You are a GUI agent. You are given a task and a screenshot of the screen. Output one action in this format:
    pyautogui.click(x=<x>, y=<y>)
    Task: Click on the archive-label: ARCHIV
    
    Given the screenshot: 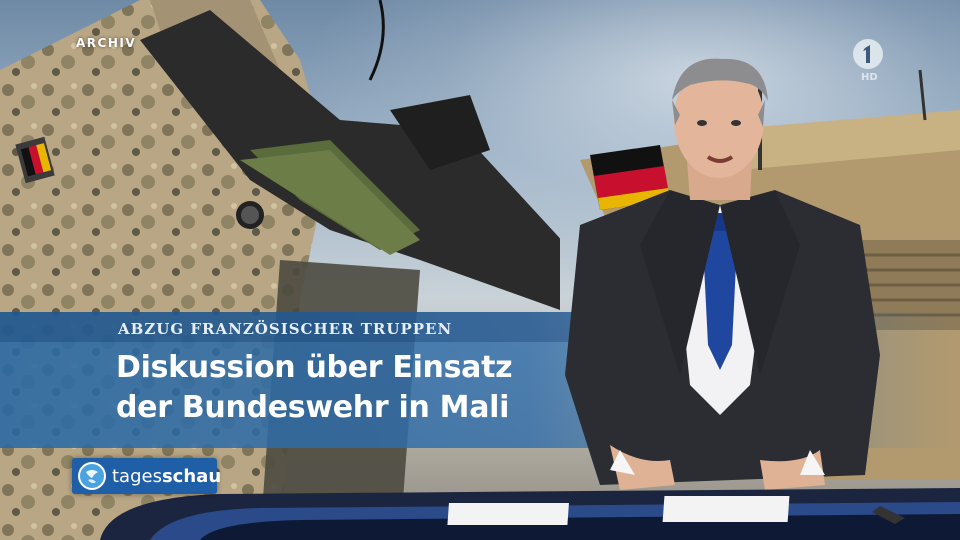 What is the action you would take?
    pyautogui.click(x=106, y=43)
    